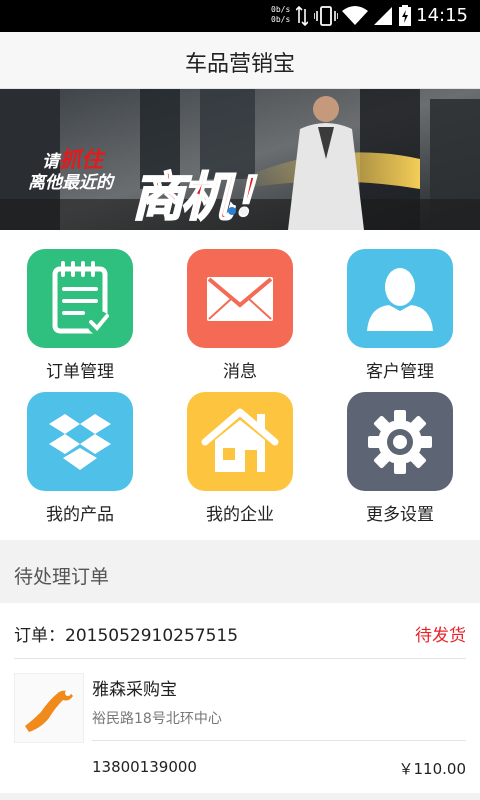 The width and height of the screenshot is (480, 800). Describe the element at coordinates (207, 198) in the screenshot. I see `banner-big-text: 商机！` at that location.